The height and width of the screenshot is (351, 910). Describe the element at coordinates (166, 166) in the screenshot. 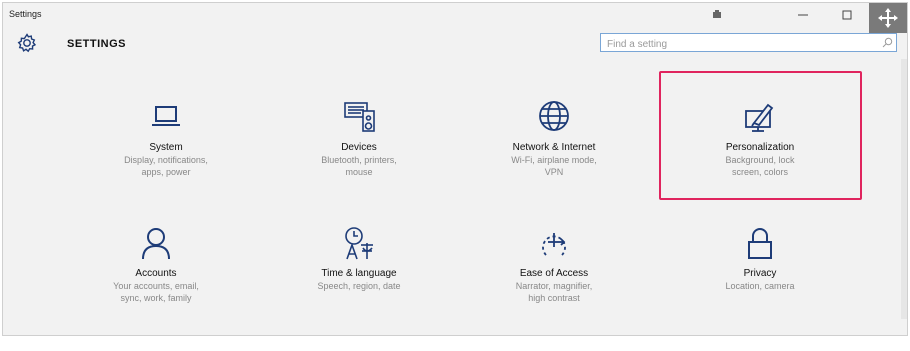

I see `tile-description: Display, notifications, apps, power` at that location.